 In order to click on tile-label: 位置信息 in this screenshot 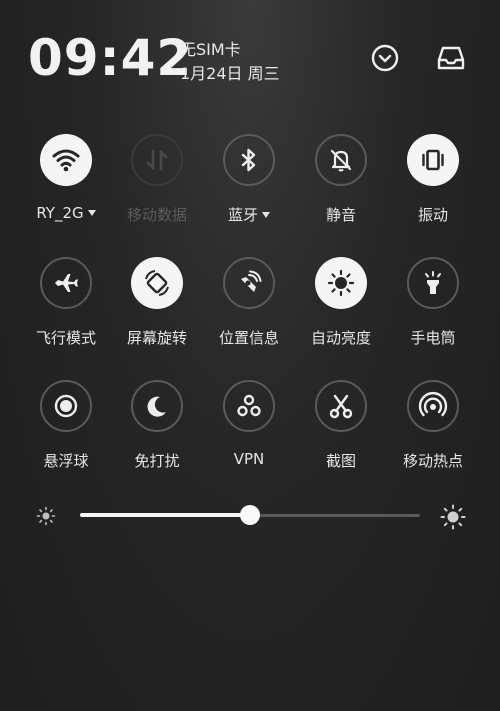, I will do `click(249, 337)`.